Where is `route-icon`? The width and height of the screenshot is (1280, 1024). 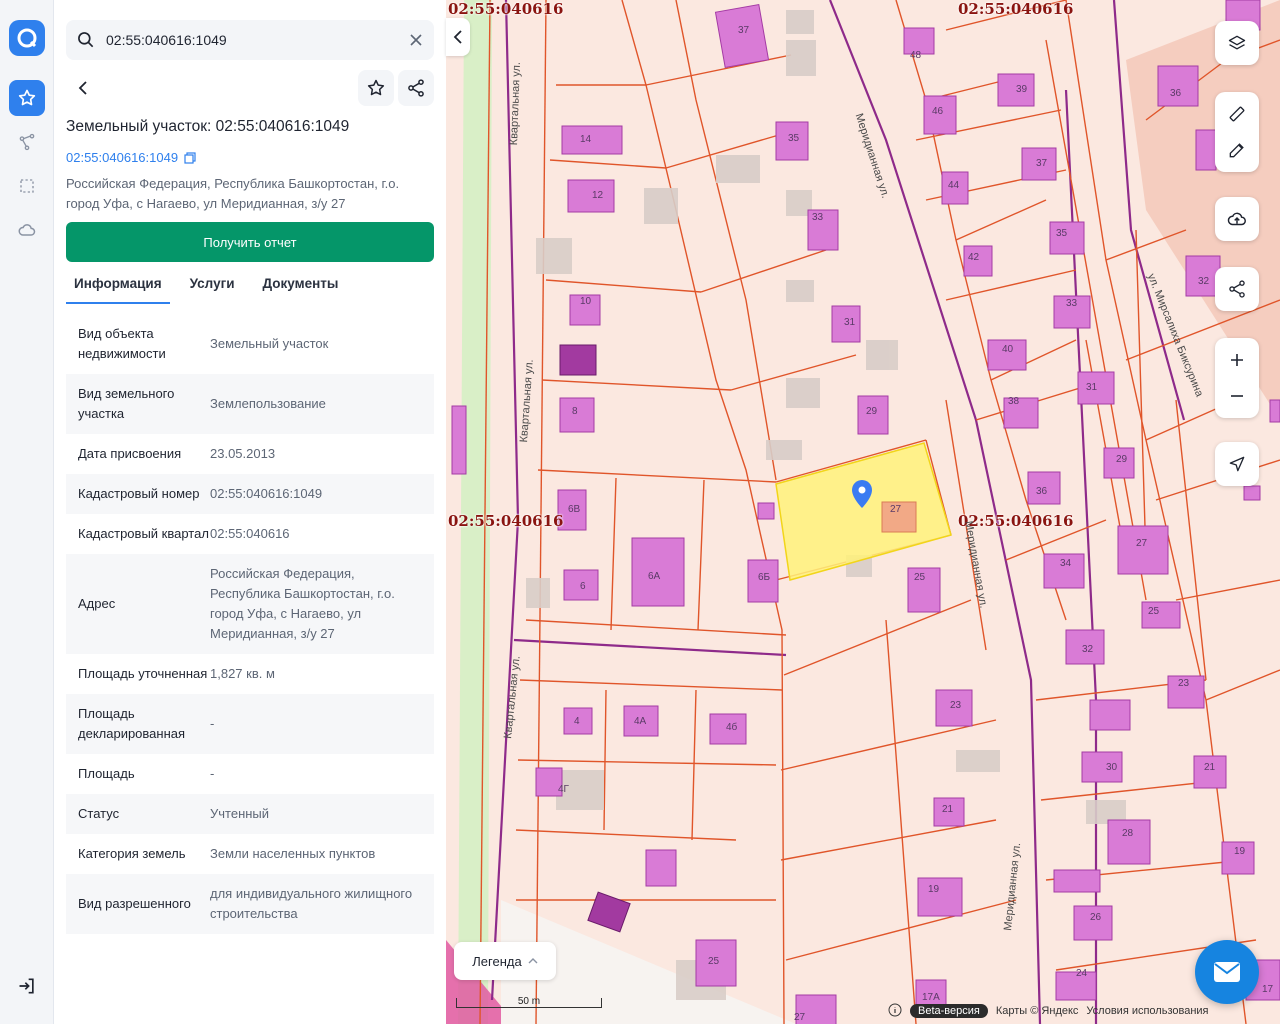
route-icon is located at coordinates (27, 142).